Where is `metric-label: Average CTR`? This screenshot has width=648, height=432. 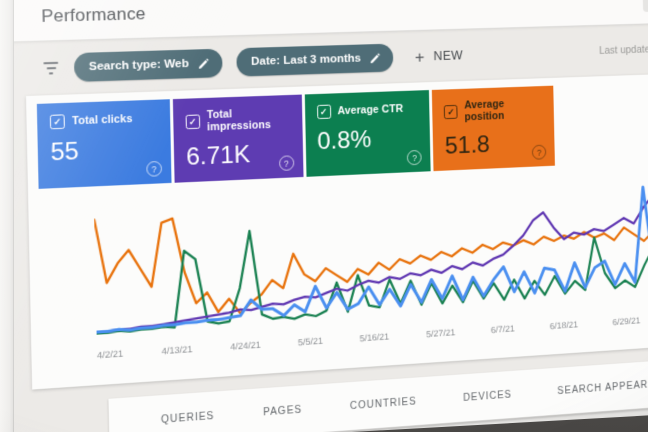 metric-label: Average CTR is located at coordinates (370, 110).